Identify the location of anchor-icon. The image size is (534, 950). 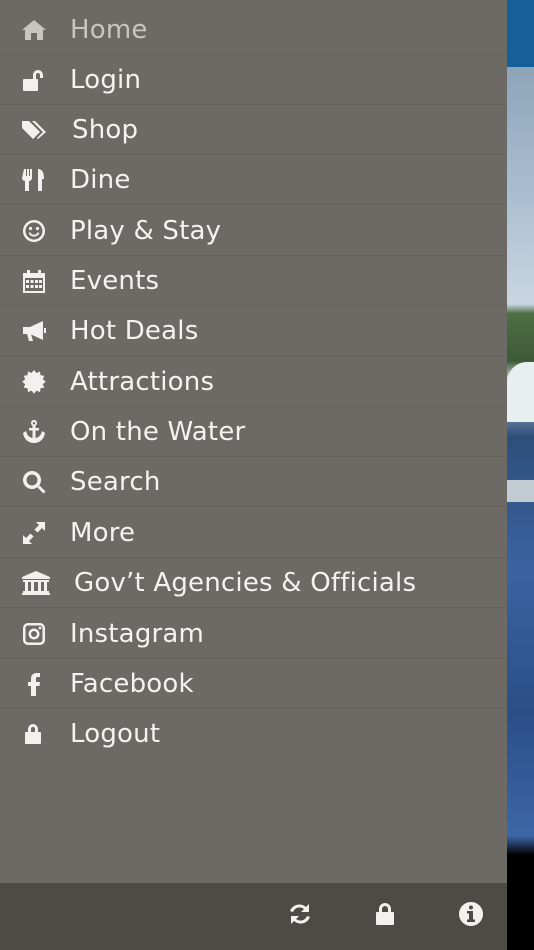
(34, 432).